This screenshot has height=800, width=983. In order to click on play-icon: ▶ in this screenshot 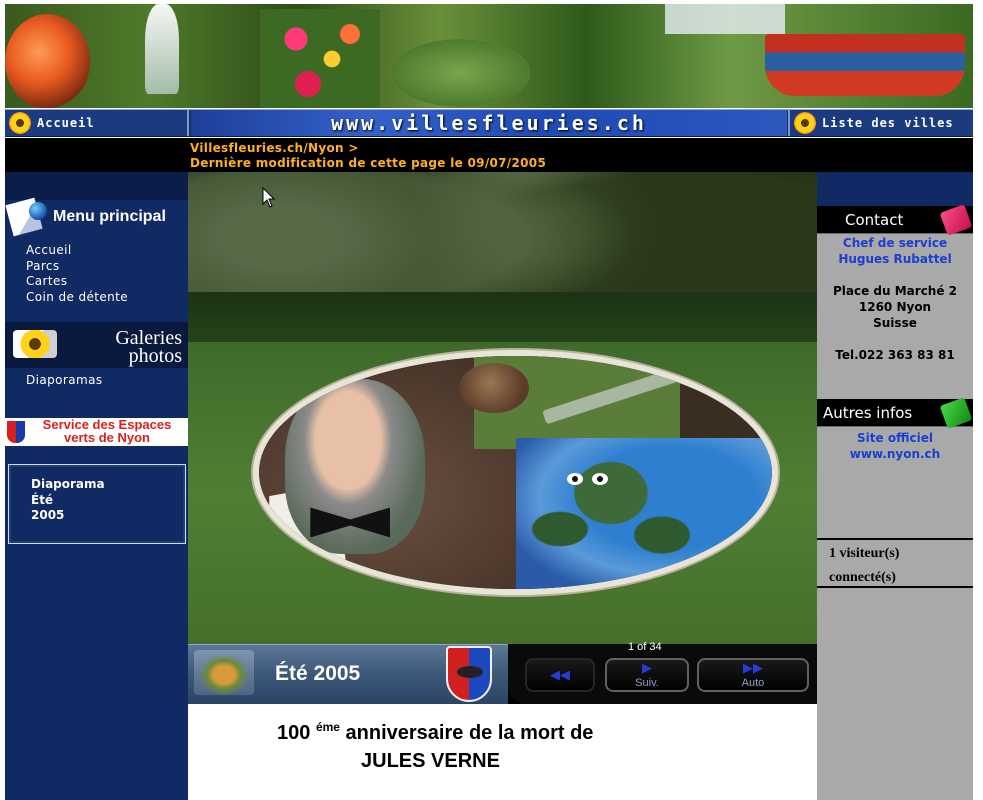, I will do `click(647, 668)`.